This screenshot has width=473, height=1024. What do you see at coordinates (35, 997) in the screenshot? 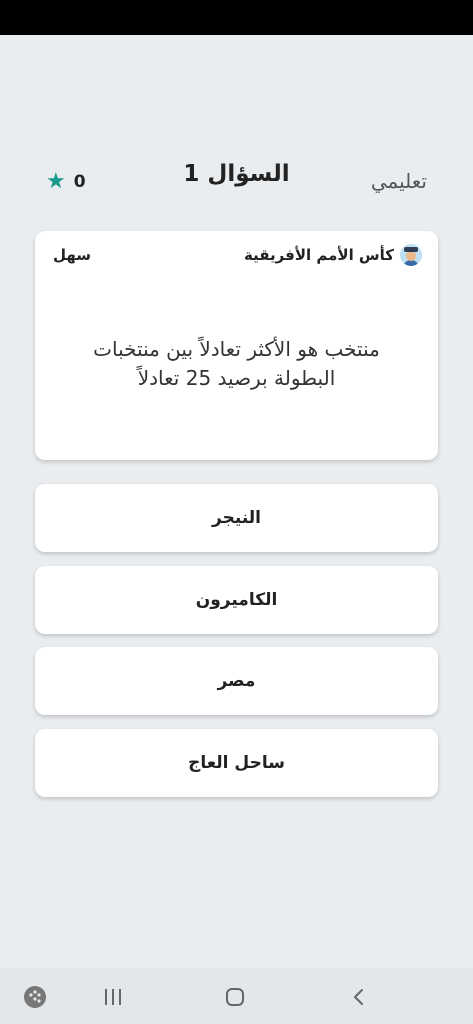
I see `game-launcher-icon` at bounding box center [35, 997].